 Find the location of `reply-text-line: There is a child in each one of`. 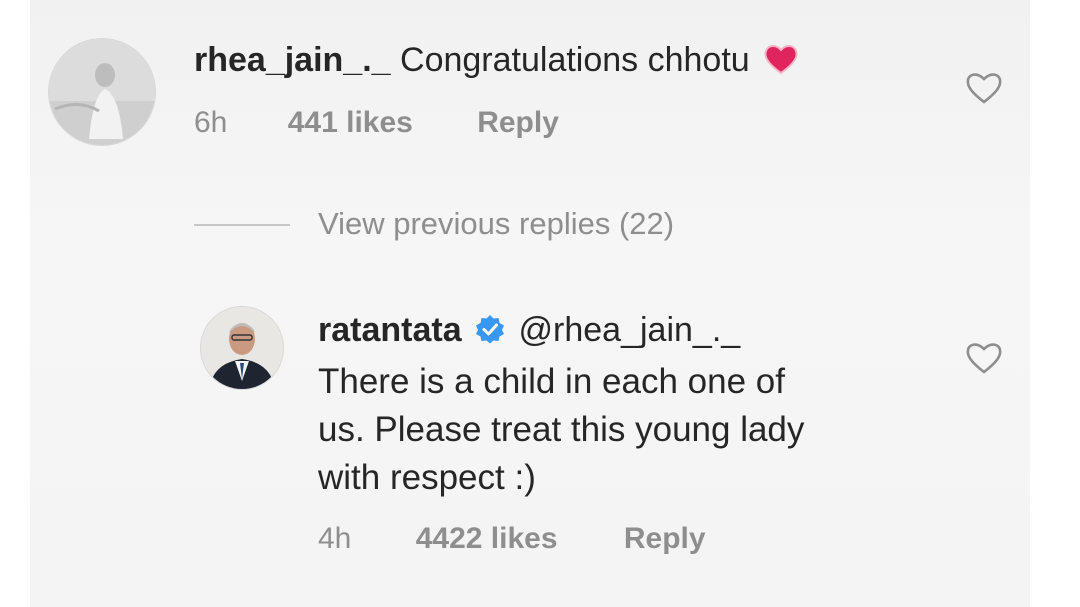

reply-text-line: There is a child in each one of is located at coordinates (551, 381).